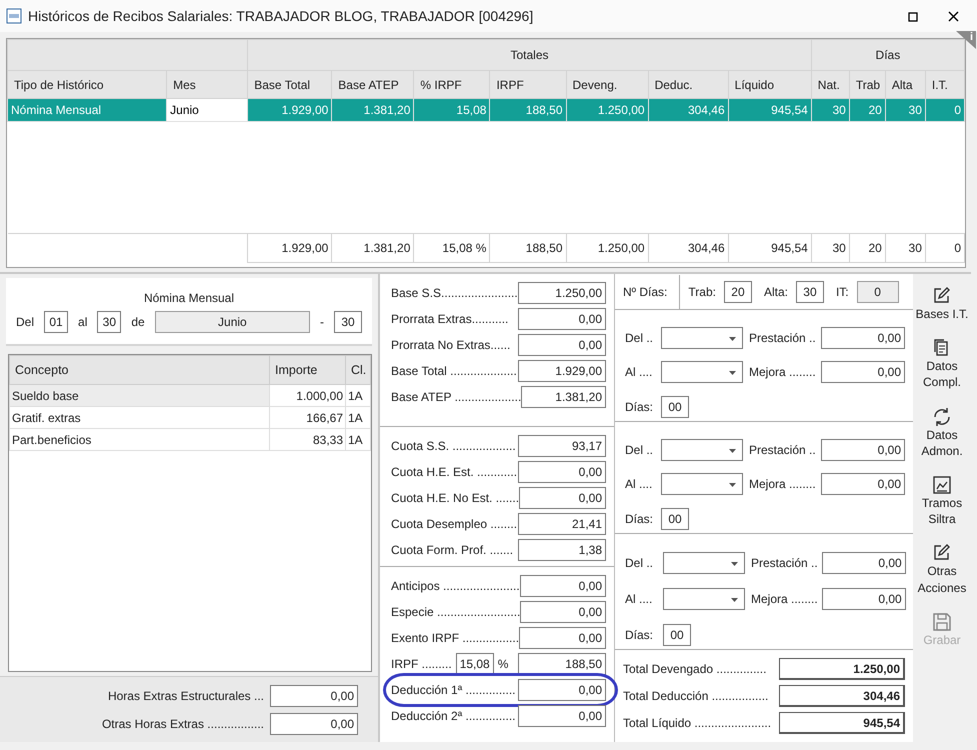 This screenshot has width=977, height=750. Describe the element at coordinates (783, 450) in the screenshot. I see `field-label: Prestación ..` at that location.